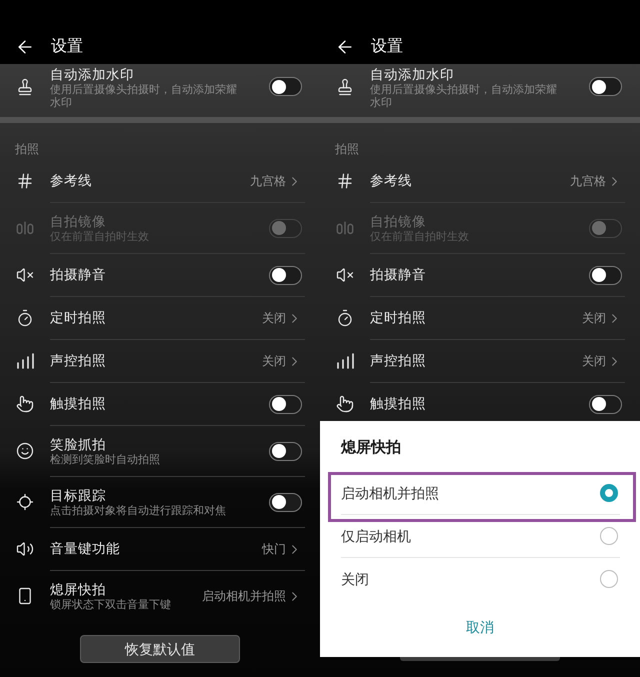 The image size is (640, 677). Describe the element at coordinates (78, 589) in the screenshot. I see `setting-title: 熄屏快拍` at that location.